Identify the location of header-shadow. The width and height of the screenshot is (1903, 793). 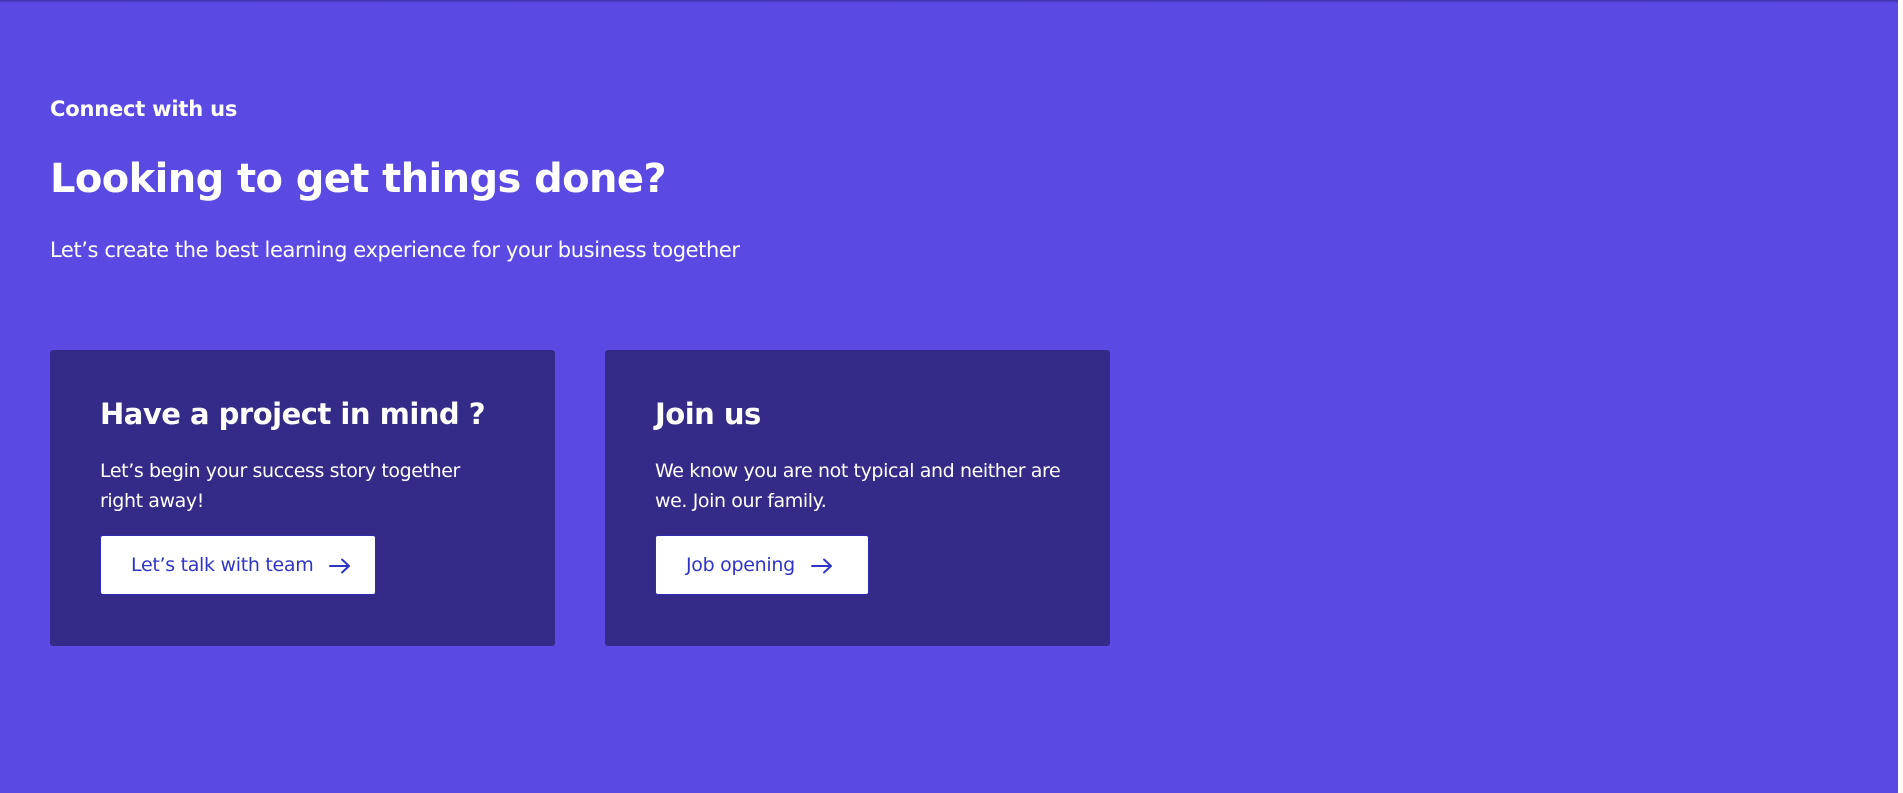
(951, 1).